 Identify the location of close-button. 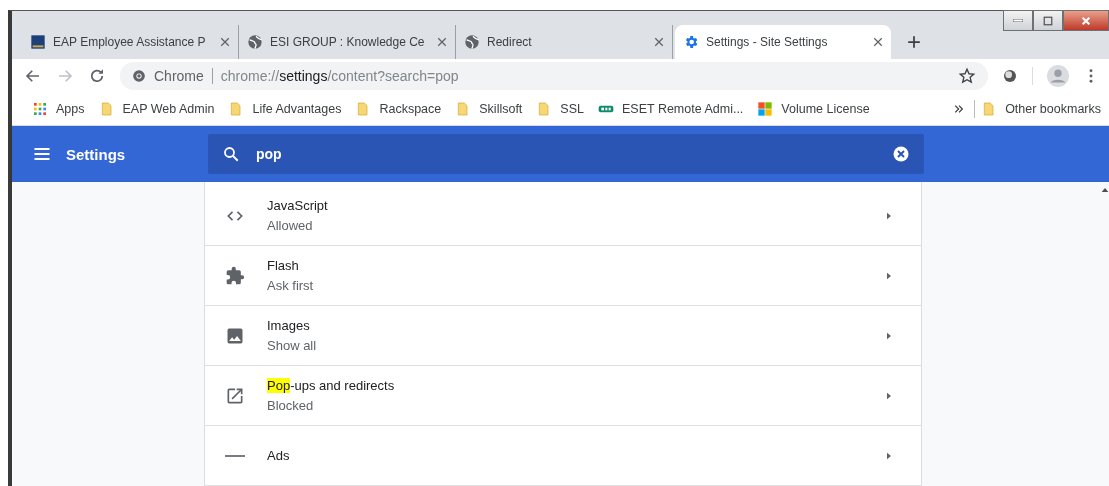
(1086, 20).